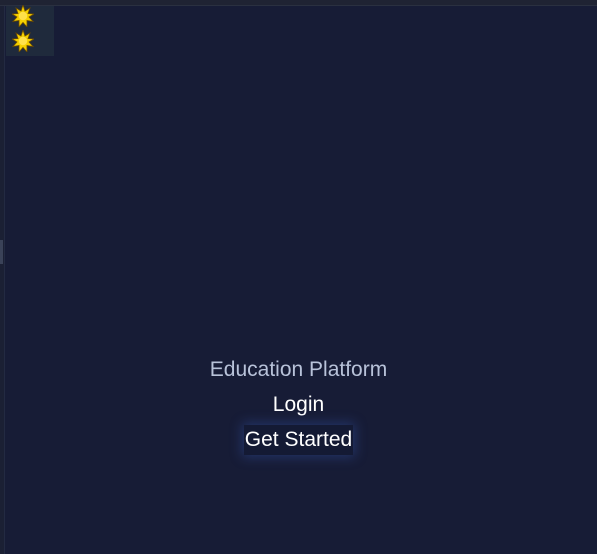  I want to click on theme-toggle-button, so click(23, 16).